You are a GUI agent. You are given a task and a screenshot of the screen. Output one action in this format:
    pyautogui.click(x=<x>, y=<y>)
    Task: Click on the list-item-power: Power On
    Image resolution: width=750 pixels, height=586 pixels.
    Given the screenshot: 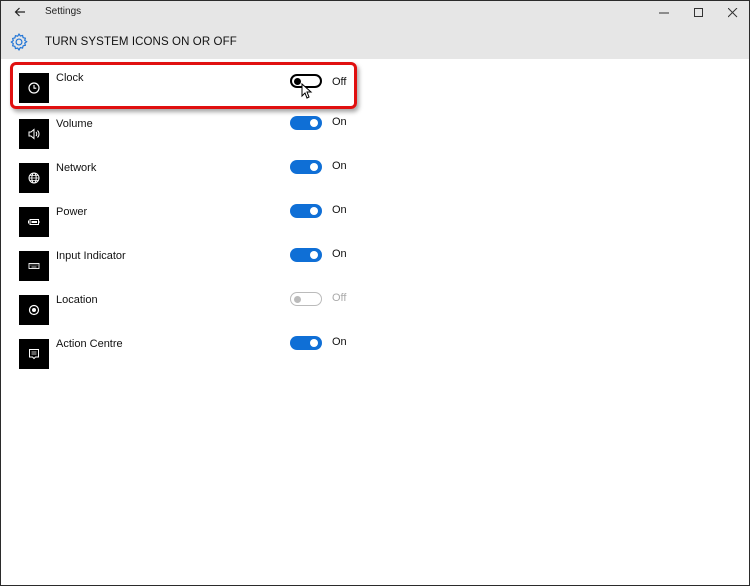 What is the action you would take?
    pyautogui.click(x=201, y=221)
    